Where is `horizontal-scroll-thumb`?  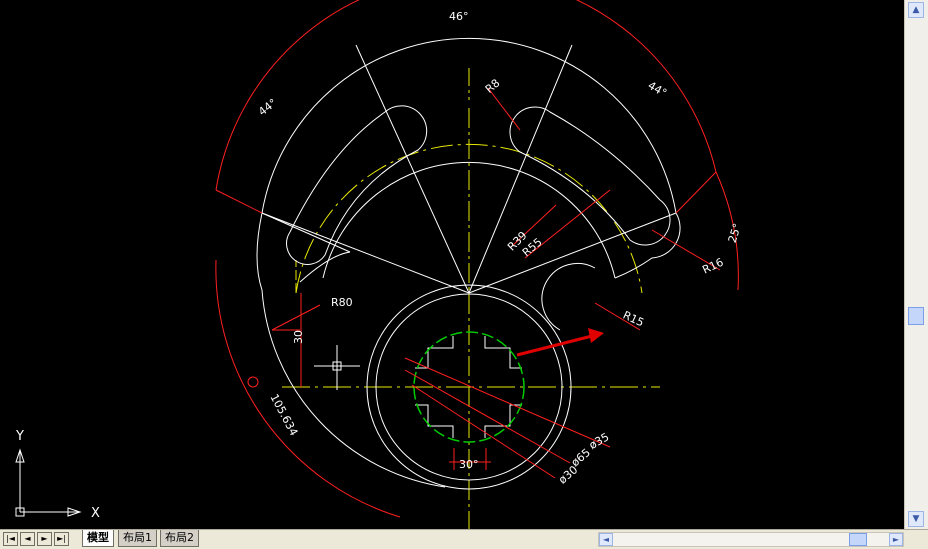
horizontal-scroll-thumb is located at coordinates (858, 539).